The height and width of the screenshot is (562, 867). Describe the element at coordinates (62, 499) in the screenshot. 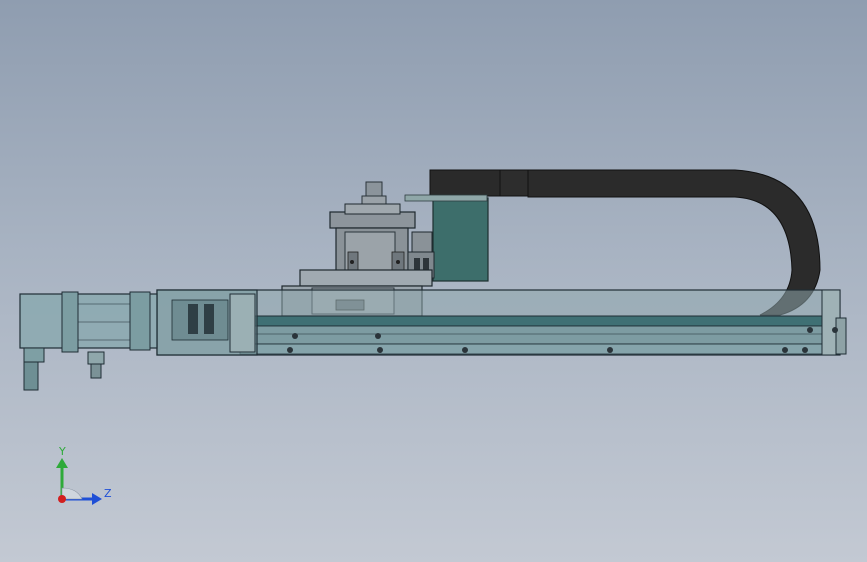

I see `x-axis-dot` at that location.